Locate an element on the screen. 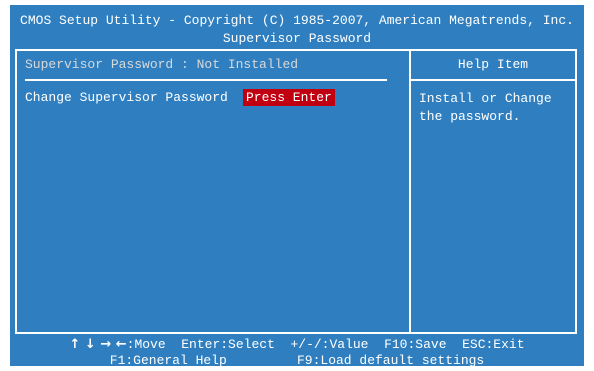 Image resolution: width=594 pixels, height=371 pixels. page-title: Supervisor Password is located at coordinates (297, 38).